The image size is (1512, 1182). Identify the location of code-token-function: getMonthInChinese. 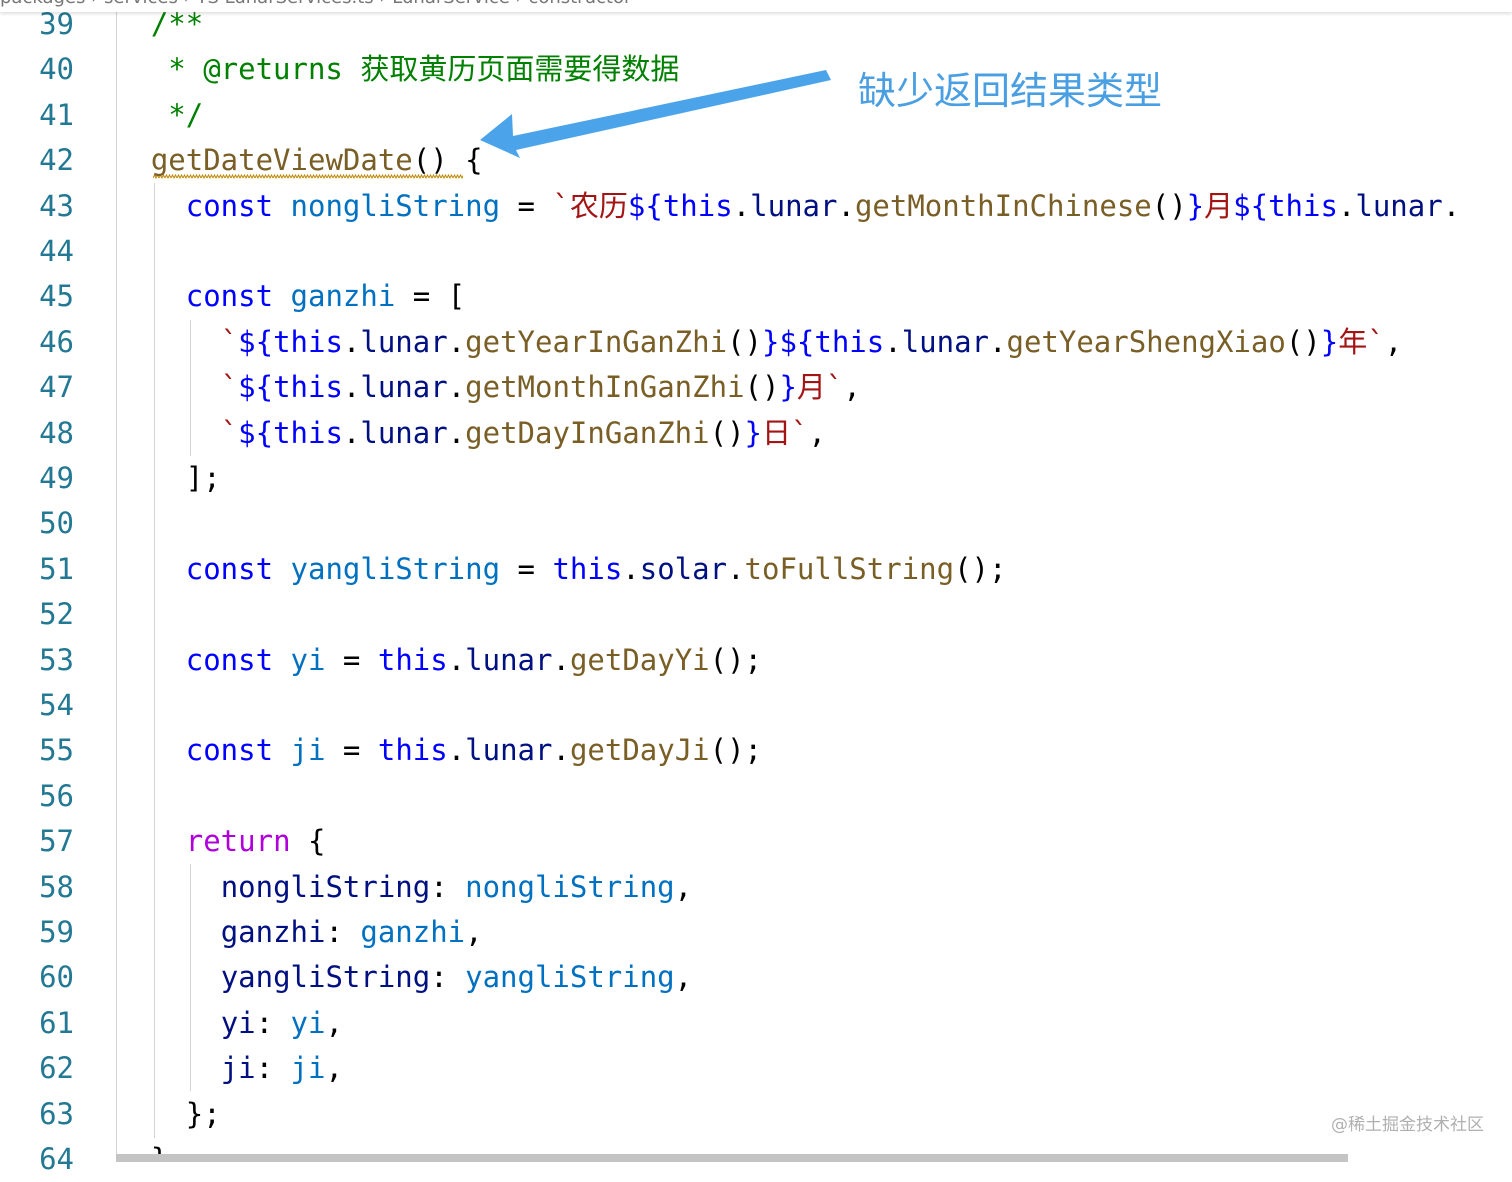
(1003, 205).